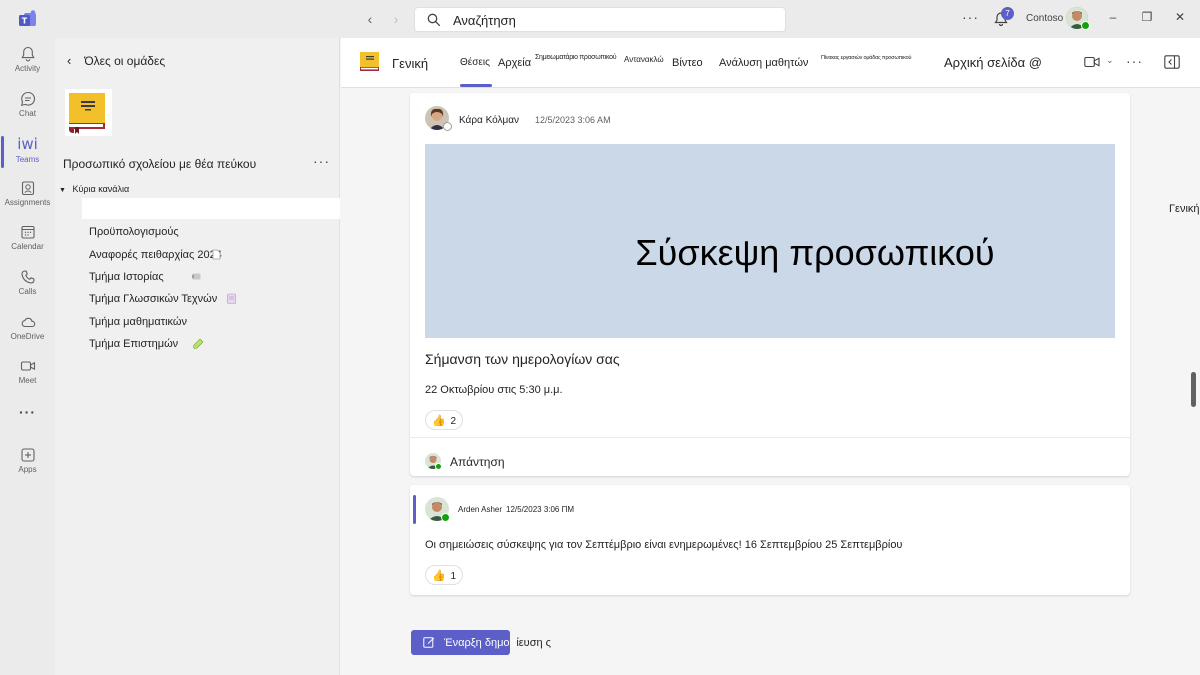 This screenshot has height=675, width=1200. What do you see at coordinates (1184, 209) in the screenshot?
I see `right-pane-channel-label: Γενική` at bounding box center [1184, 209].